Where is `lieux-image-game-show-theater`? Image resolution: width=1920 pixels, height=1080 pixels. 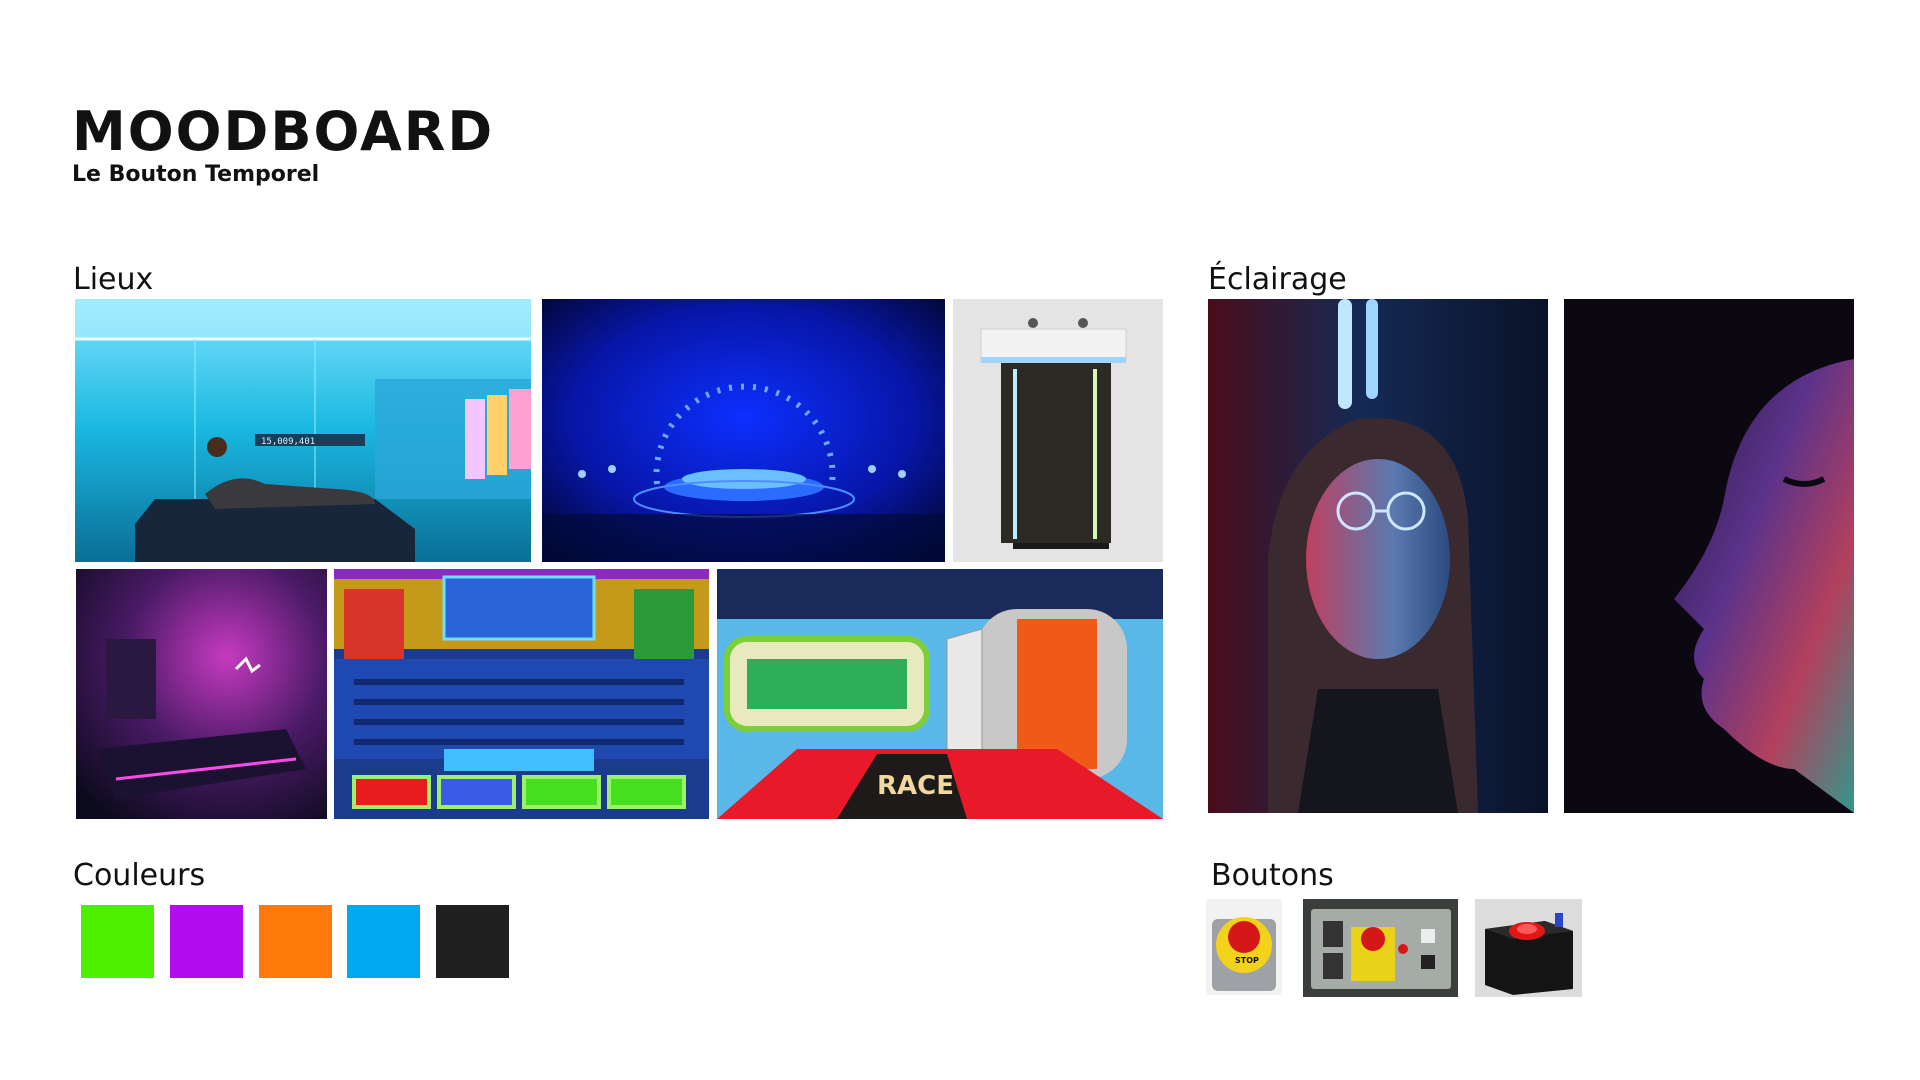 lieux-image-game-show-theater is located at coordinates (521, 694).